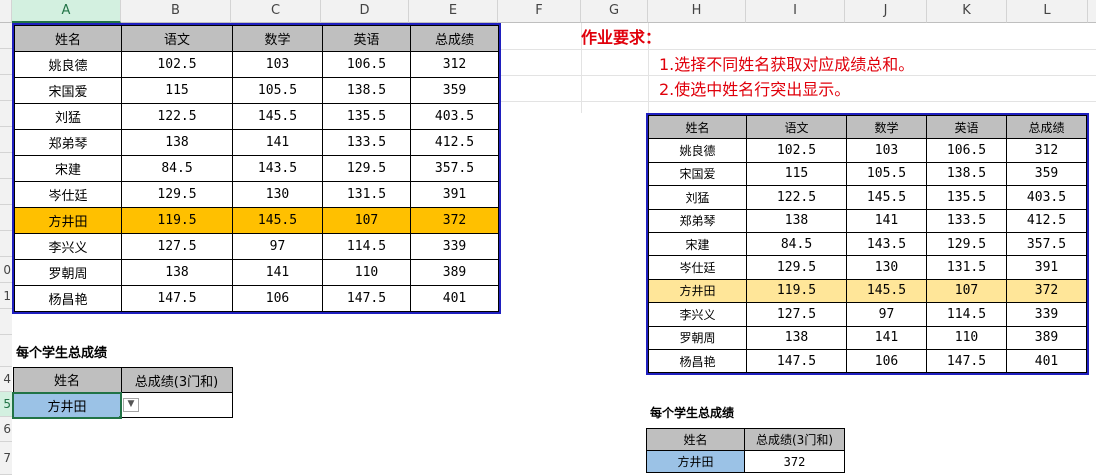  Describe the element at coordinates (177, 116) in the screenshot. I see `score-cell: 122.5` at that location.